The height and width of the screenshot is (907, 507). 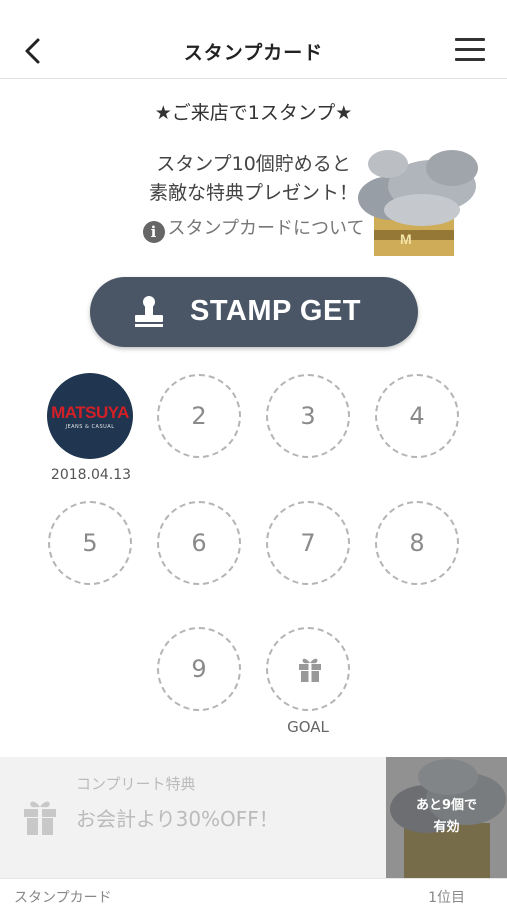 I want to click on remaining-badge: あと9個で 有効, so click(x=446, y=817).